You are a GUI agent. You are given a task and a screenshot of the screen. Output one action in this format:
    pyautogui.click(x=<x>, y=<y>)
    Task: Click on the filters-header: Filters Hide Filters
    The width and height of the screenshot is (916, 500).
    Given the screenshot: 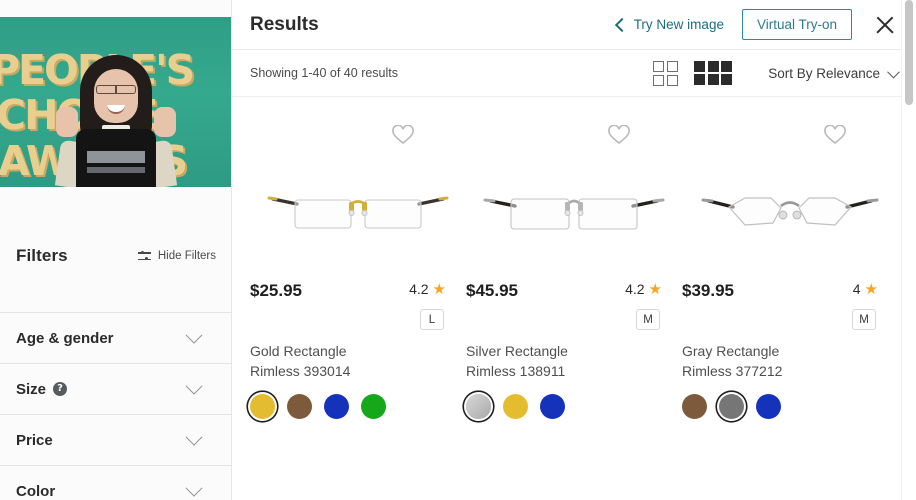 What is the action you would take?
    pyautogui.click(x=115, y=256)
    